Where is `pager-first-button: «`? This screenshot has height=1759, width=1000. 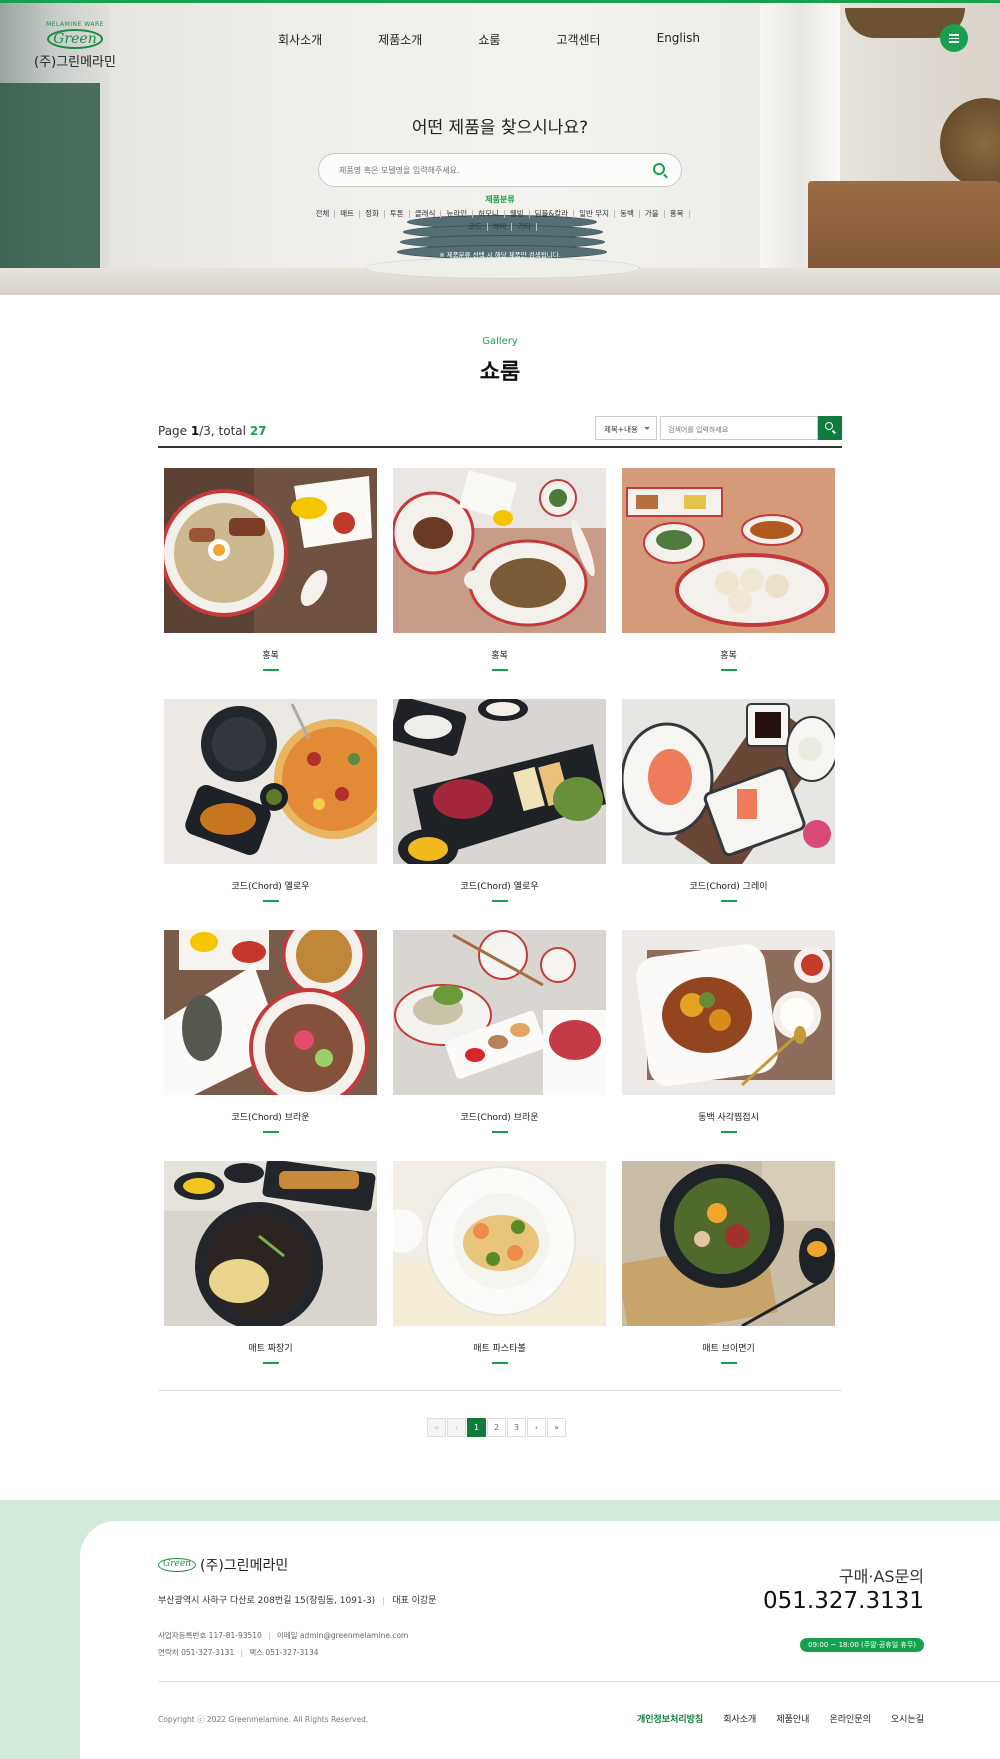
pager-first-button: « is located at coordinates (436, 1427).